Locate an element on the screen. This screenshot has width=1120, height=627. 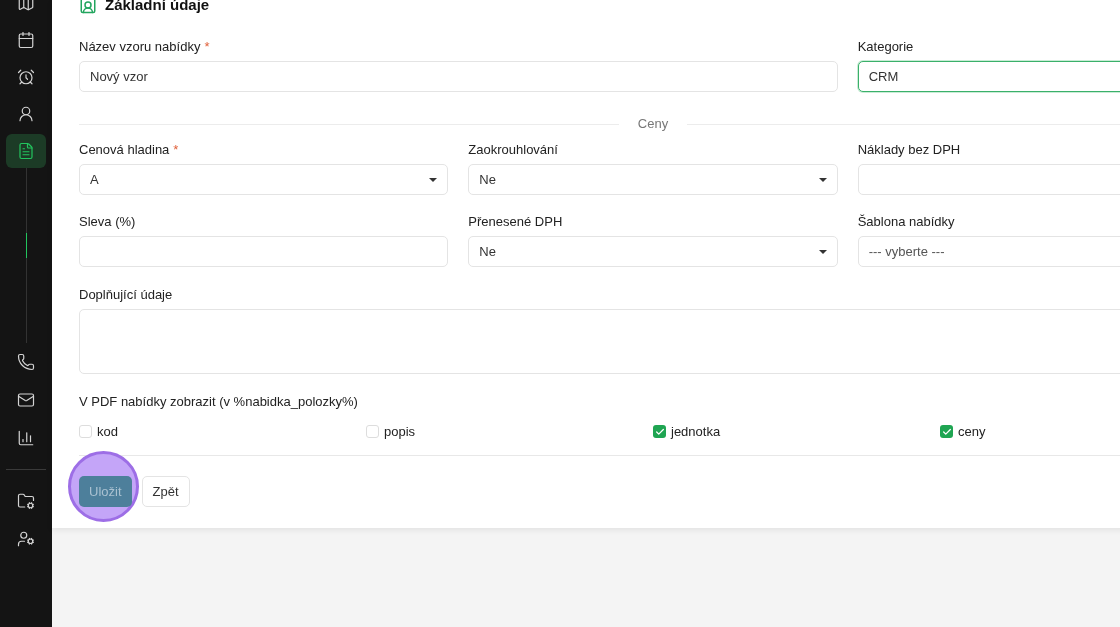
checkbox-label: jednotka is located at coordinates (696, 431).